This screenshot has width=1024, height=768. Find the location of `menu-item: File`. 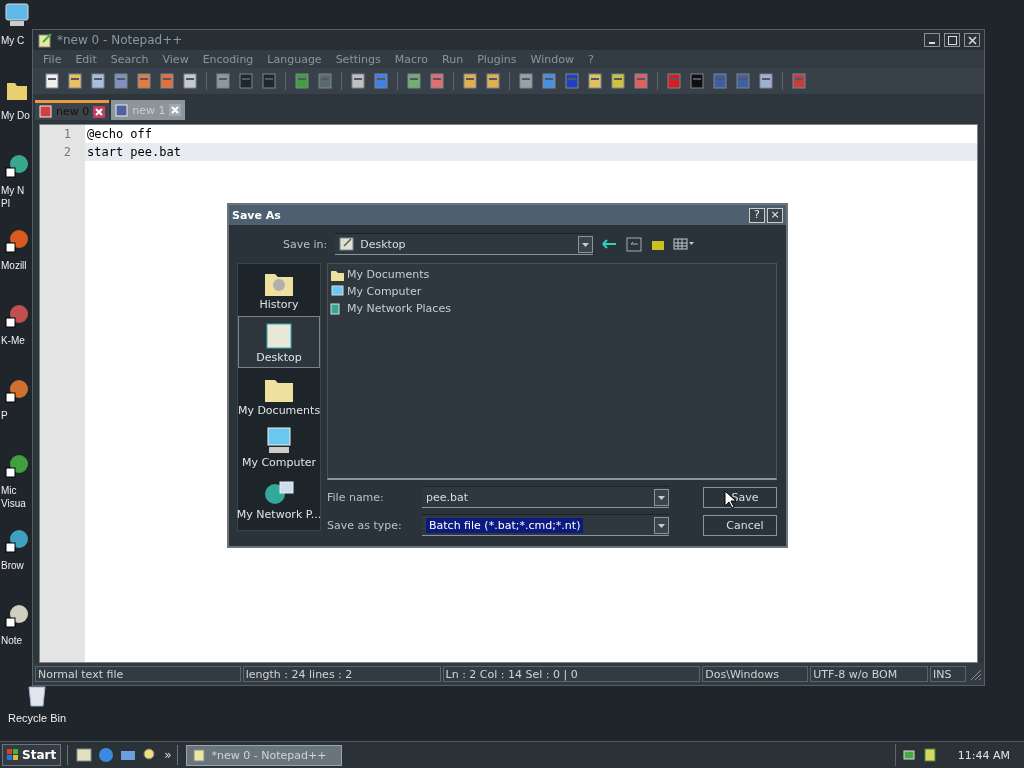

menu-item: File is located at coordinates (52, 59).